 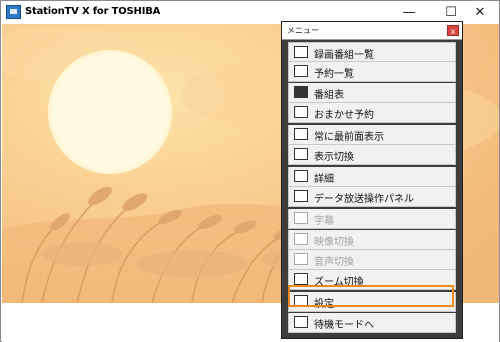 I want to click on always-on-top-icon, so click(x=301, y=133).